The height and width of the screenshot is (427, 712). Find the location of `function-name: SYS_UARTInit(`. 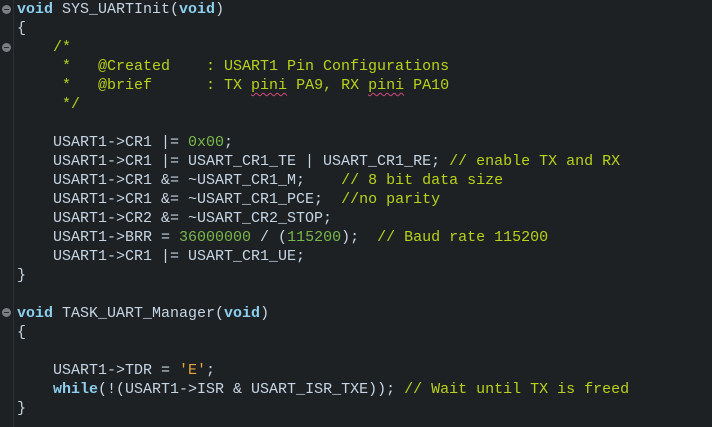

function-name: SYS_UARTInit( is located at coordinates (116, 9).